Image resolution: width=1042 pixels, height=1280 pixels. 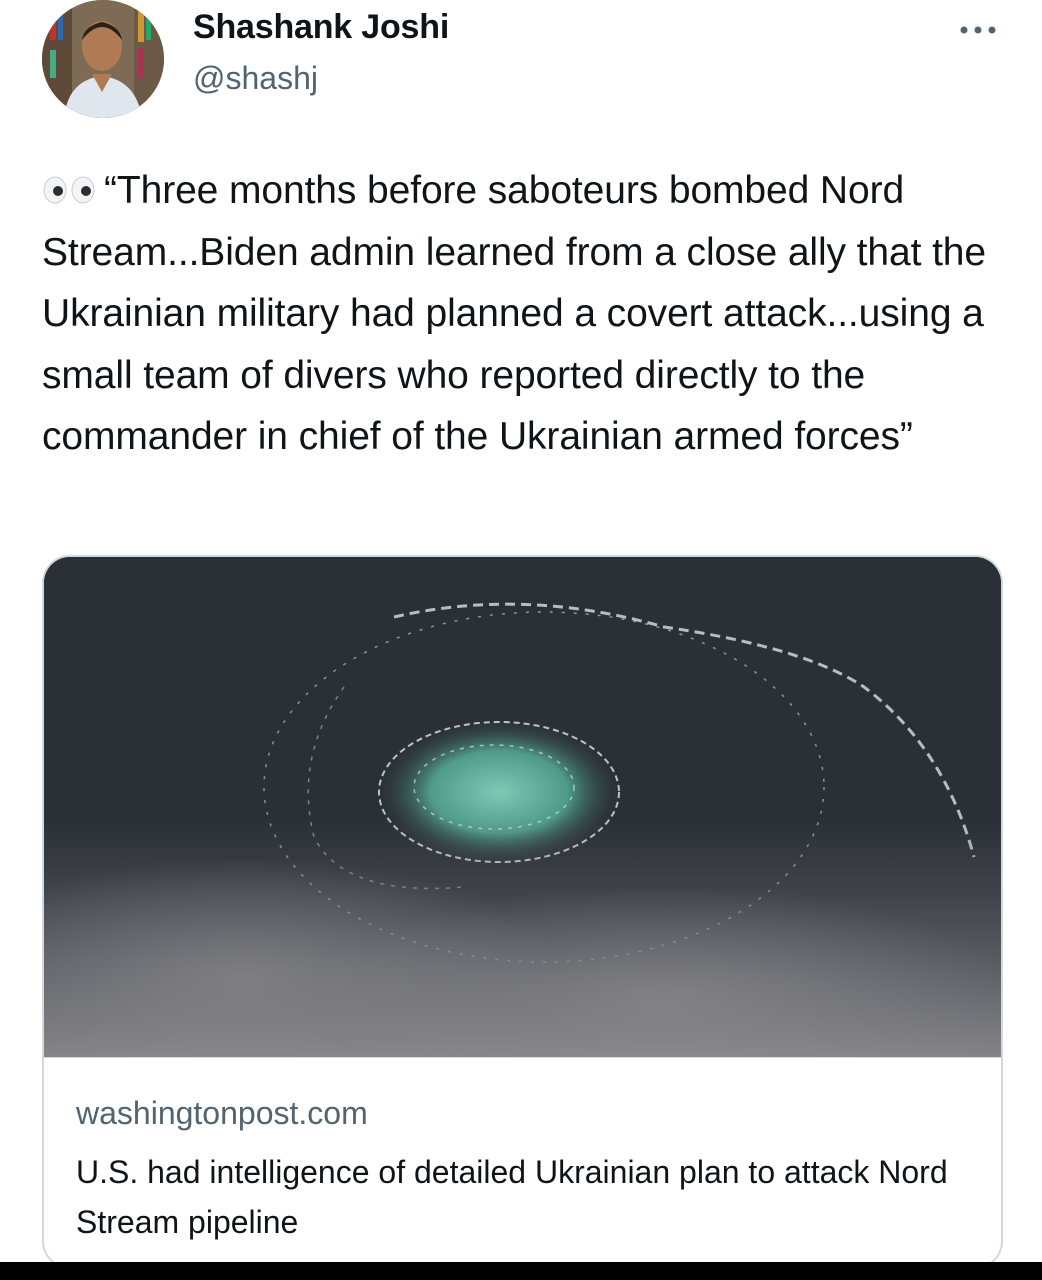 I want to click on author-handle: @shashj, so click(x=255, y=78).